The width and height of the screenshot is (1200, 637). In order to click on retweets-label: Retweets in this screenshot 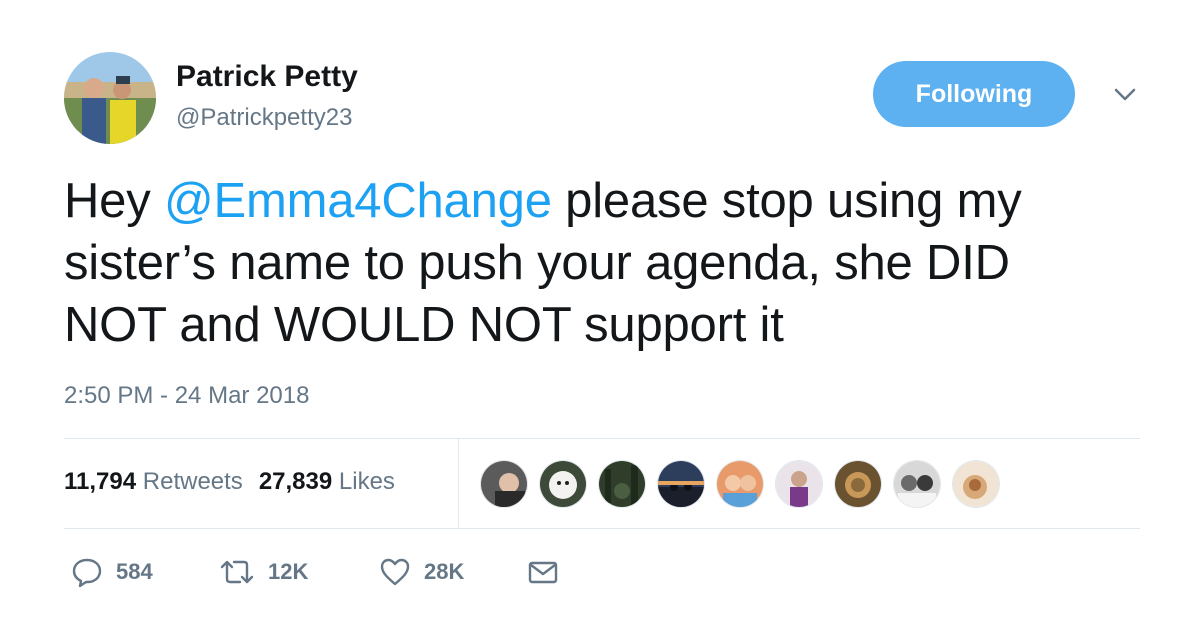, I will do `click(192, 481)`.